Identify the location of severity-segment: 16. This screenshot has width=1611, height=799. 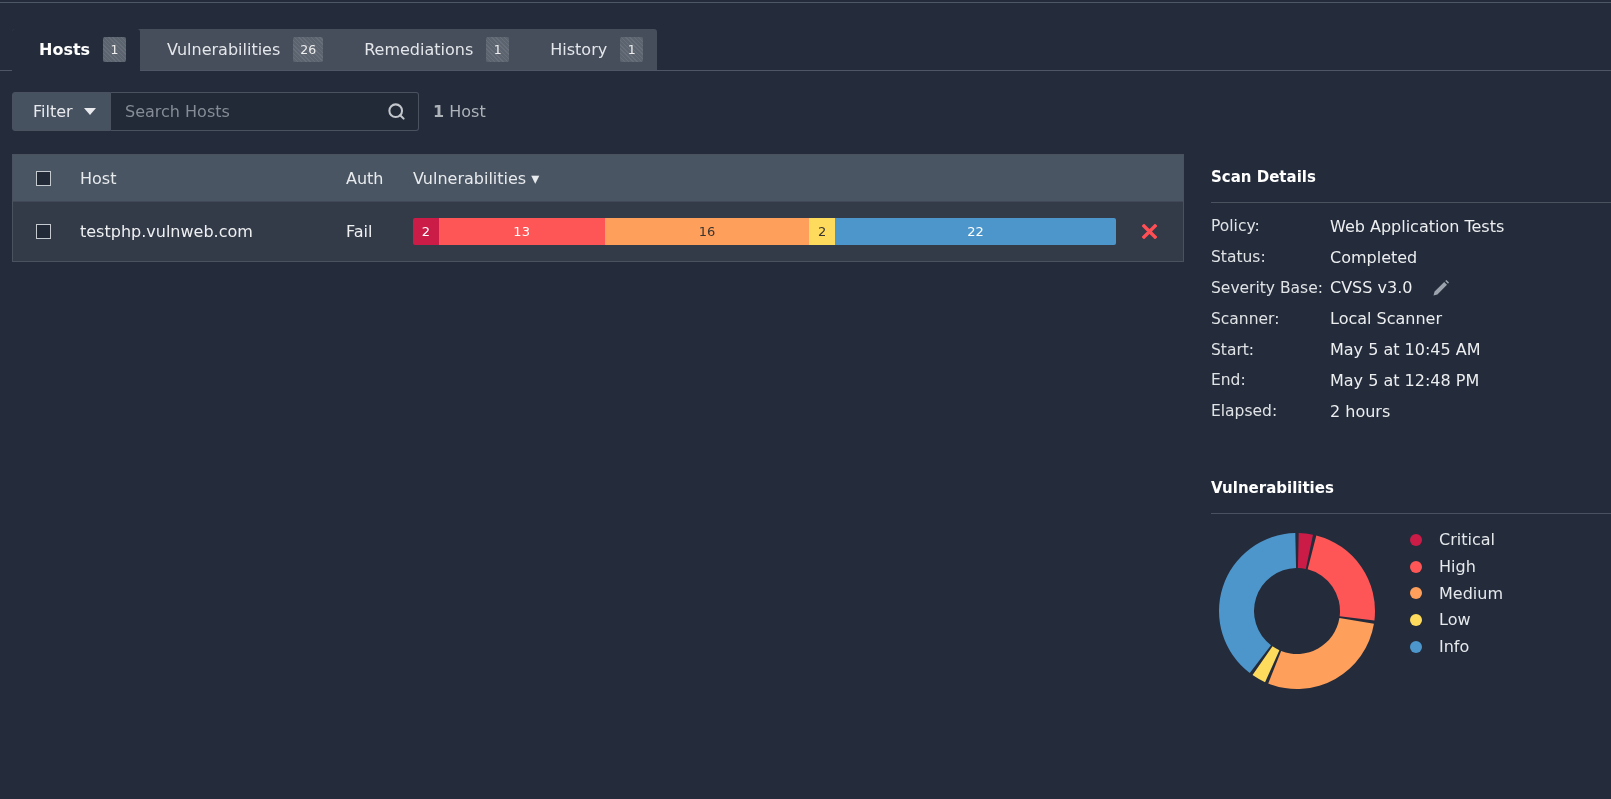
(707, 231).